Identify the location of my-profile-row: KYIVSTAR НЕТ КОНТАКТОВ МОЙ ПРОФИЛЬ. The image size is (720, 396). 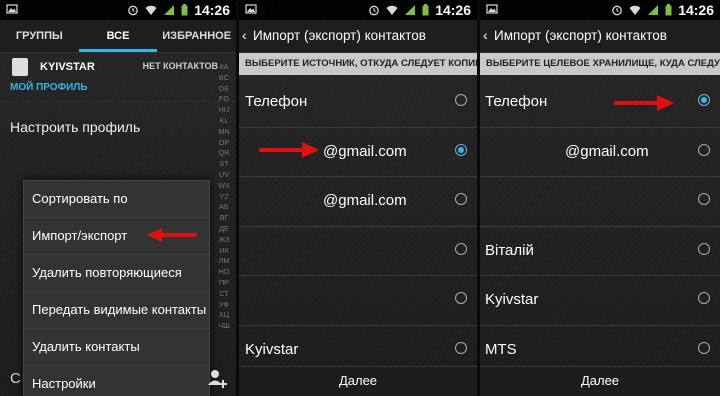
(118, 77).